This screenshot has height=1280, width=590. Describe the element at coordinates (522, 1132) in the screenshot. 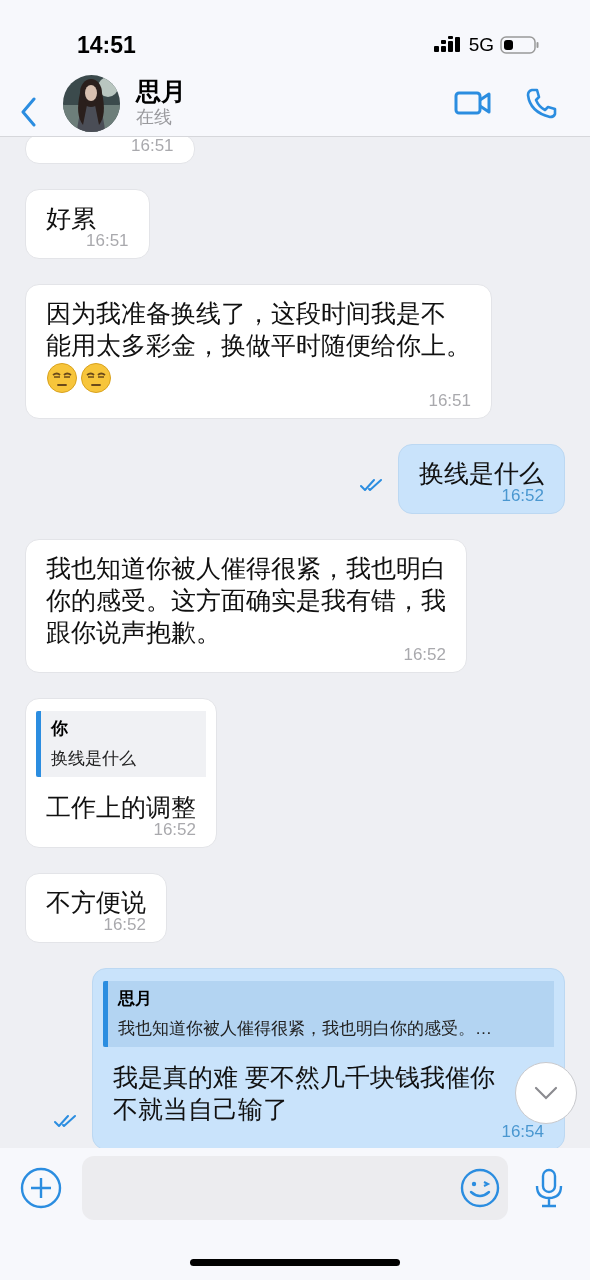

I see `message-time: 16:54` at that location.